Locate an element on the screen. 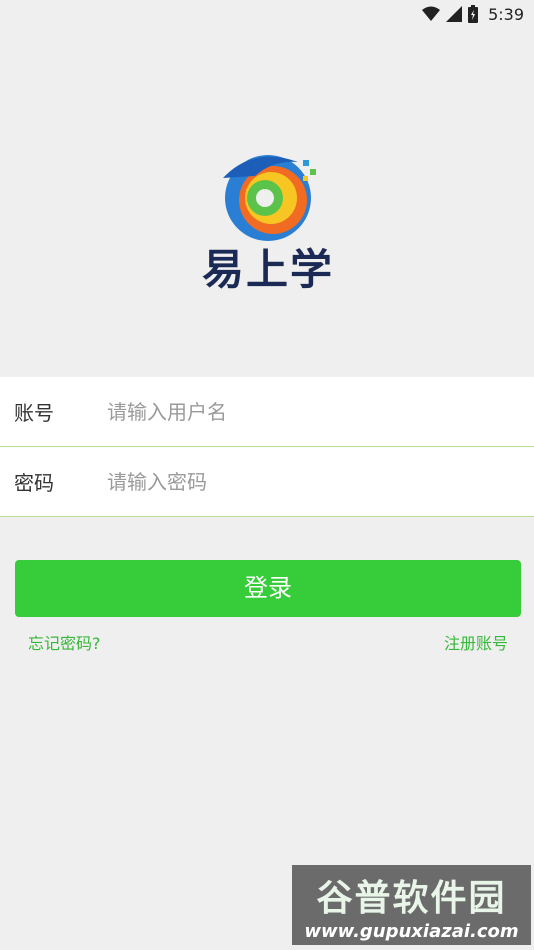 This screenshot has height=950, width=534. watermark-url: www.gupuxiazai.com is located at coordinates (411, 931).